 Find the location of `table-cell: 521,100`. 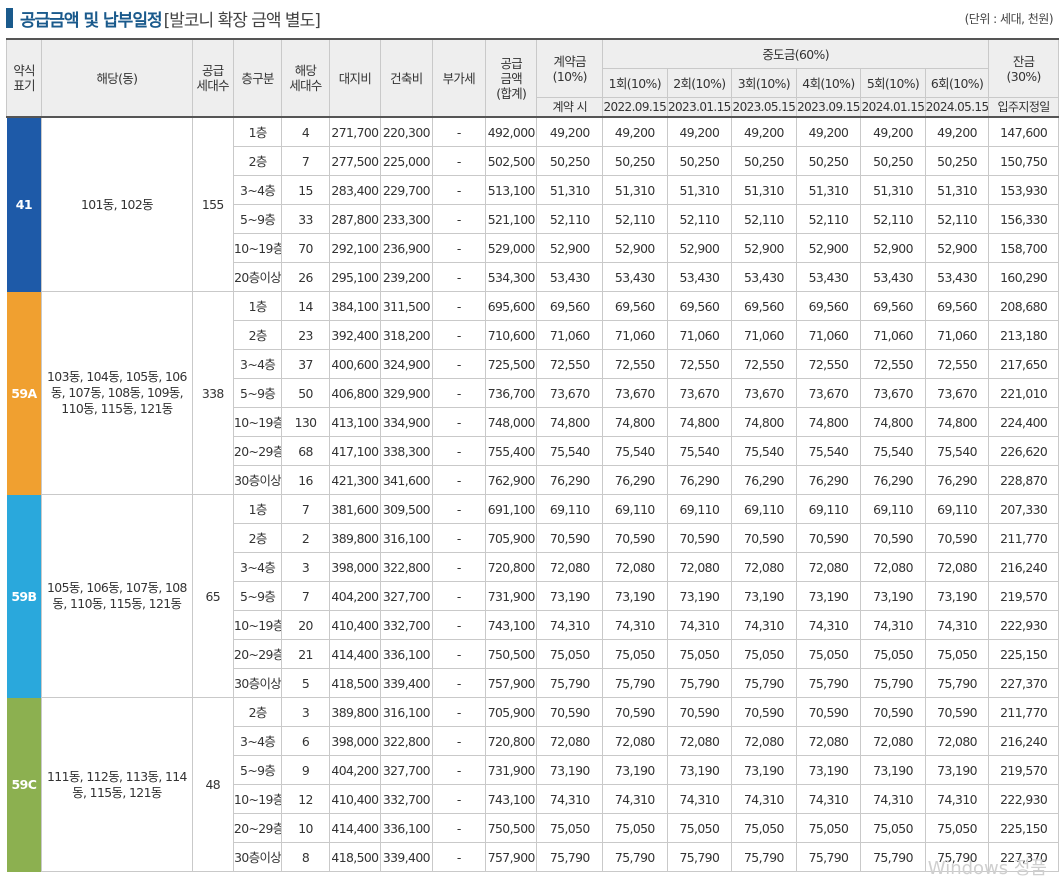

table-cell: 521,100 is located at coordinates (511, 219).